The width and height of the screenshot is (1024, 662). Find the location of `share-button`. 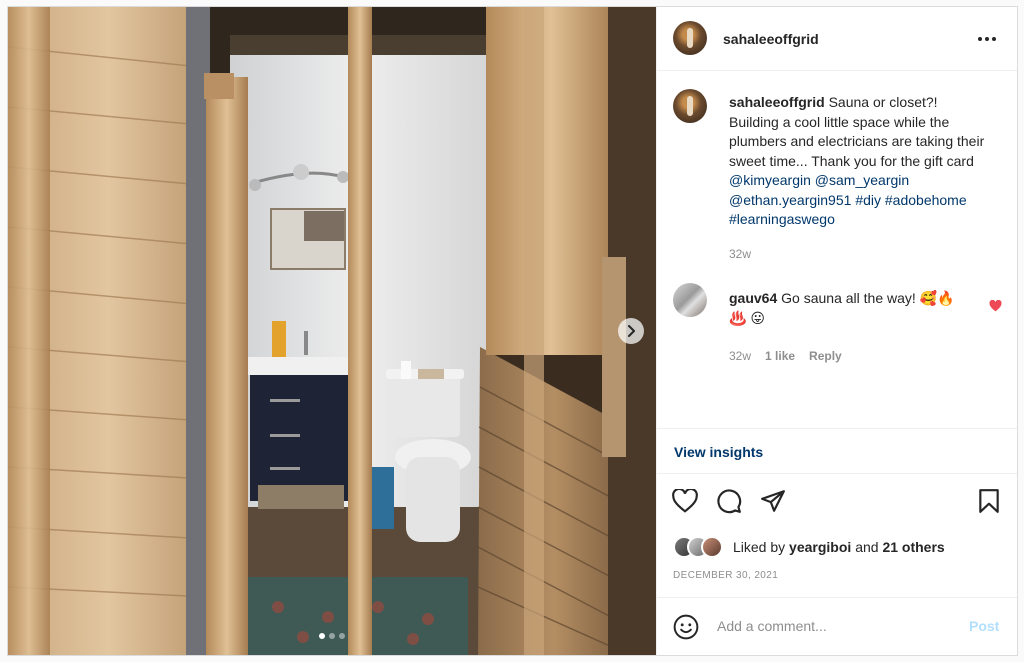

share-button is located at coordinates (773, 501).